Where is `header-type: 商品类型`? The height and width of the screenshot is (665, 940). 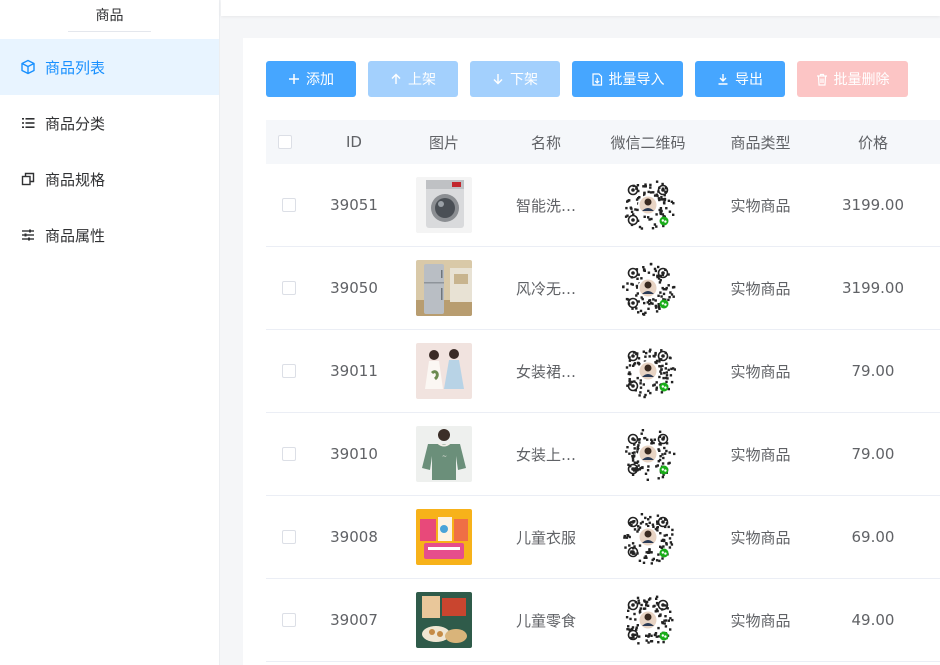
header-type: 商品类型 is located at coordinates (760, 142).